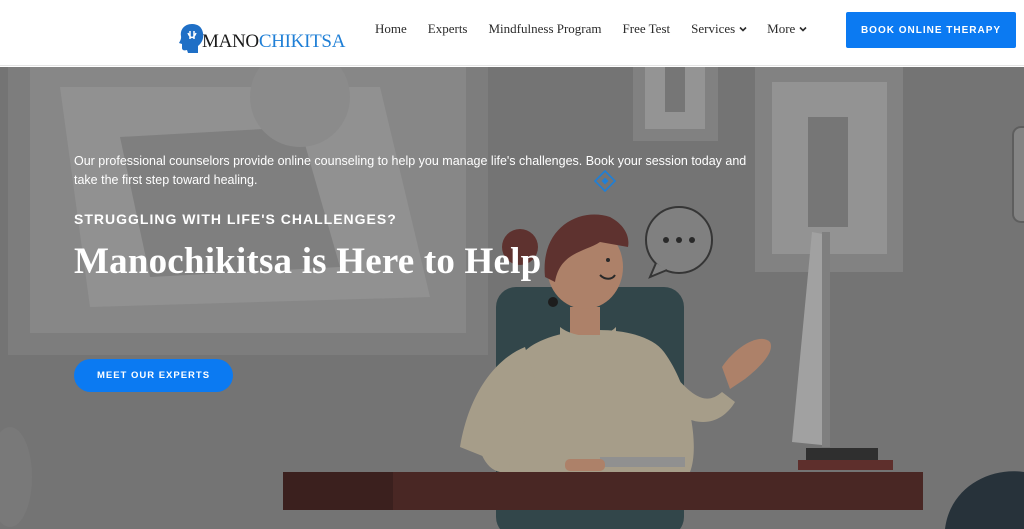 This screenshot has width=1024, height=529. I want to click on hero-subheading: STRUGGLING WITH LIFE'S CHALLENGES?, so click(235, 219).